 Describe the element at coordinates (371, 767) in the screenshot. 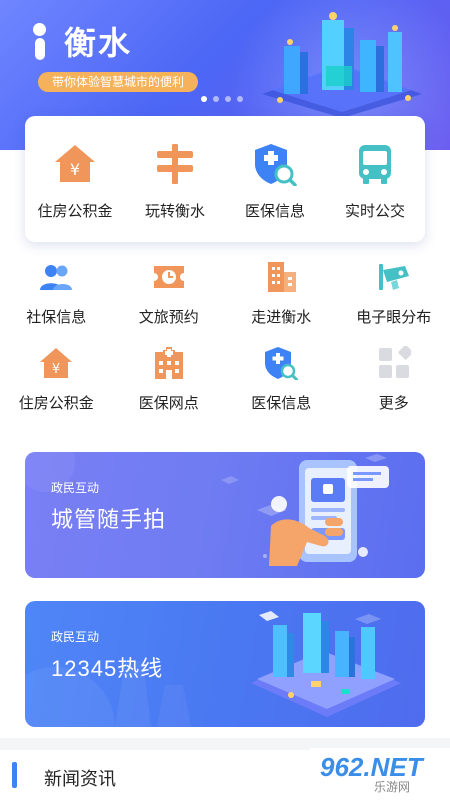

I see `watermark-main: 962.NET` at that location.